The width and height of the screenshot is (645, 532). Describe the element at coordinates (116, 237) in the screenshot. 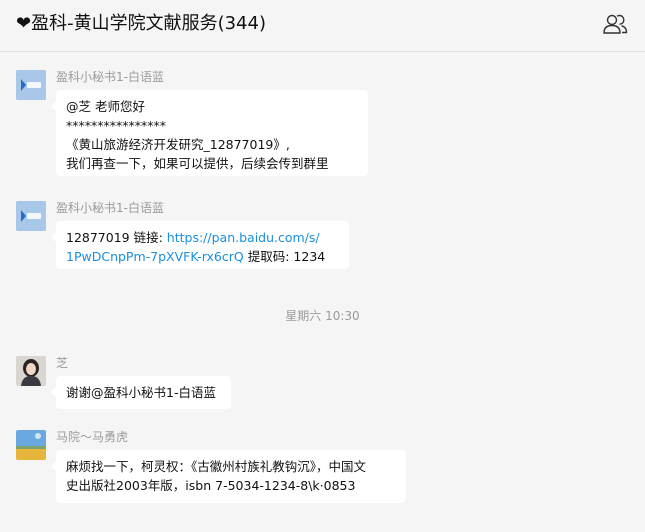

I see `message-text: 12877019 链接:` at that location.